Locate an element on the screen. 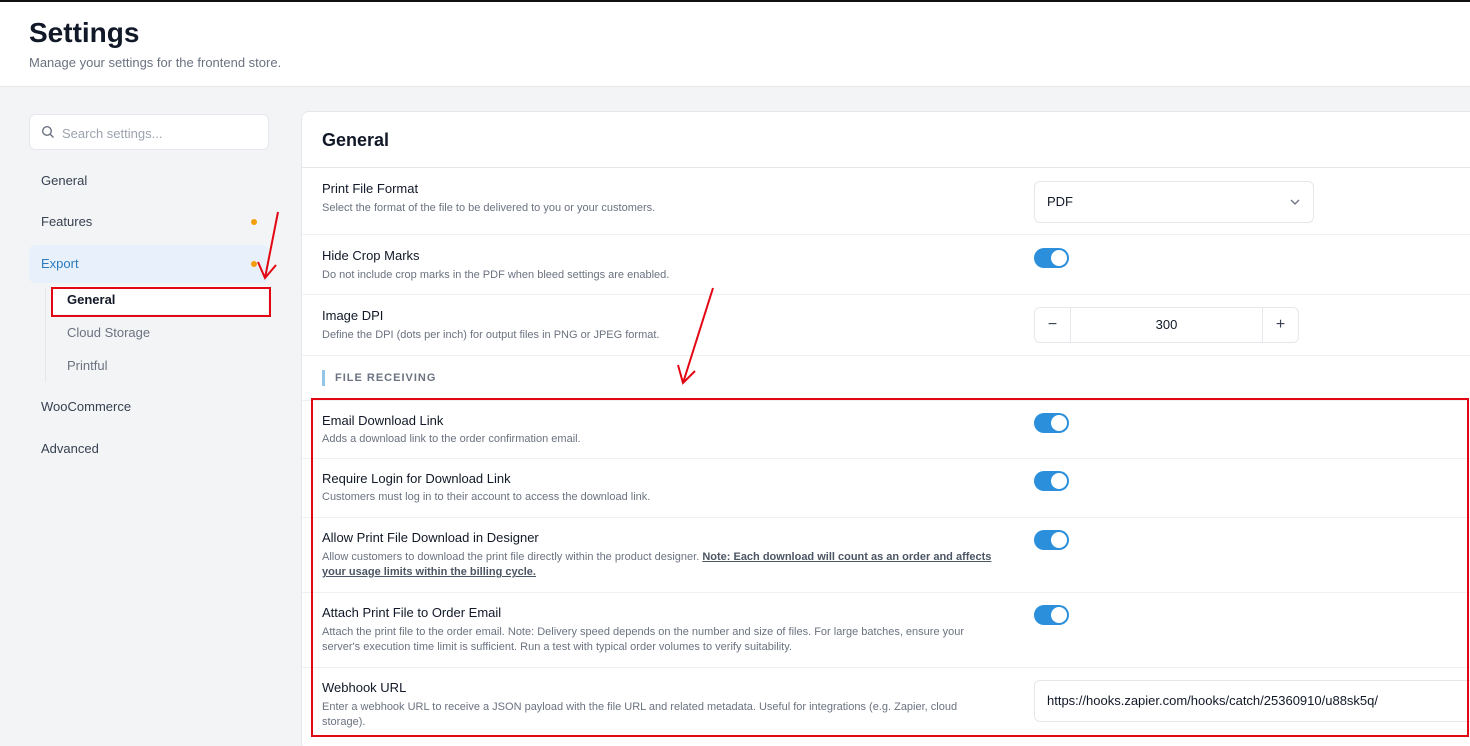 This screenshot has height=746, width=1470. annotation-arrows is located at coordinates (485, 298).